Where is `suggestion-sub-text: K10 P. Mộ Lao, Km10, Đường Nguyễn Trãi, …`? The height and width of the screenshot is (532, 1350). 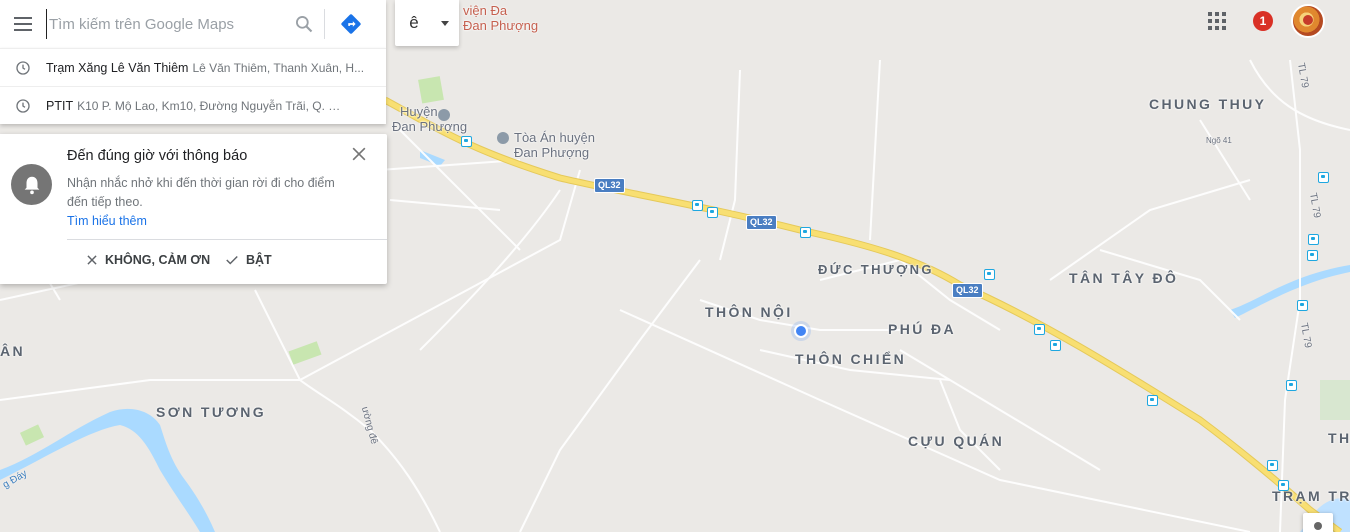
suggestion-sub-text: K10 P. Mộ Lao, Km10, Đường Nguyễn Trãi, … is located at coordinates (212, 105).